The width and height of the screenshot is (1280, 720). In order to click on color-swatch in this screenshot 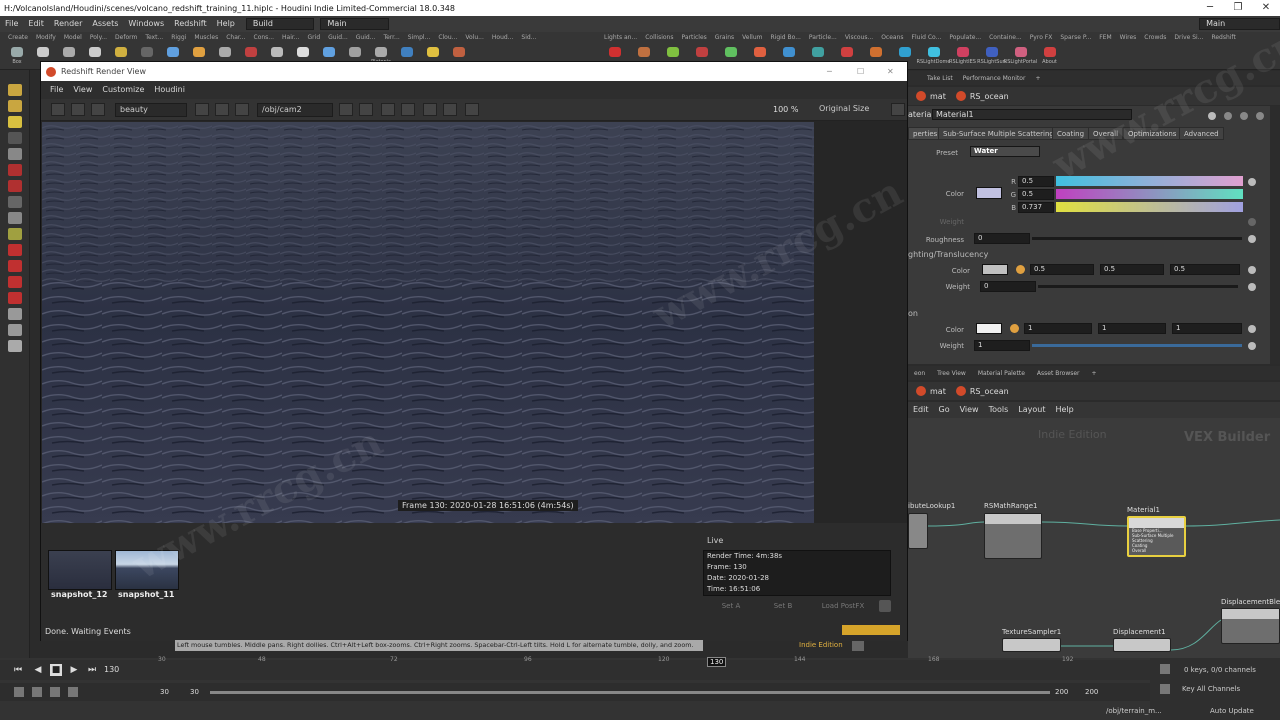, I will do `click(989, 193)`.